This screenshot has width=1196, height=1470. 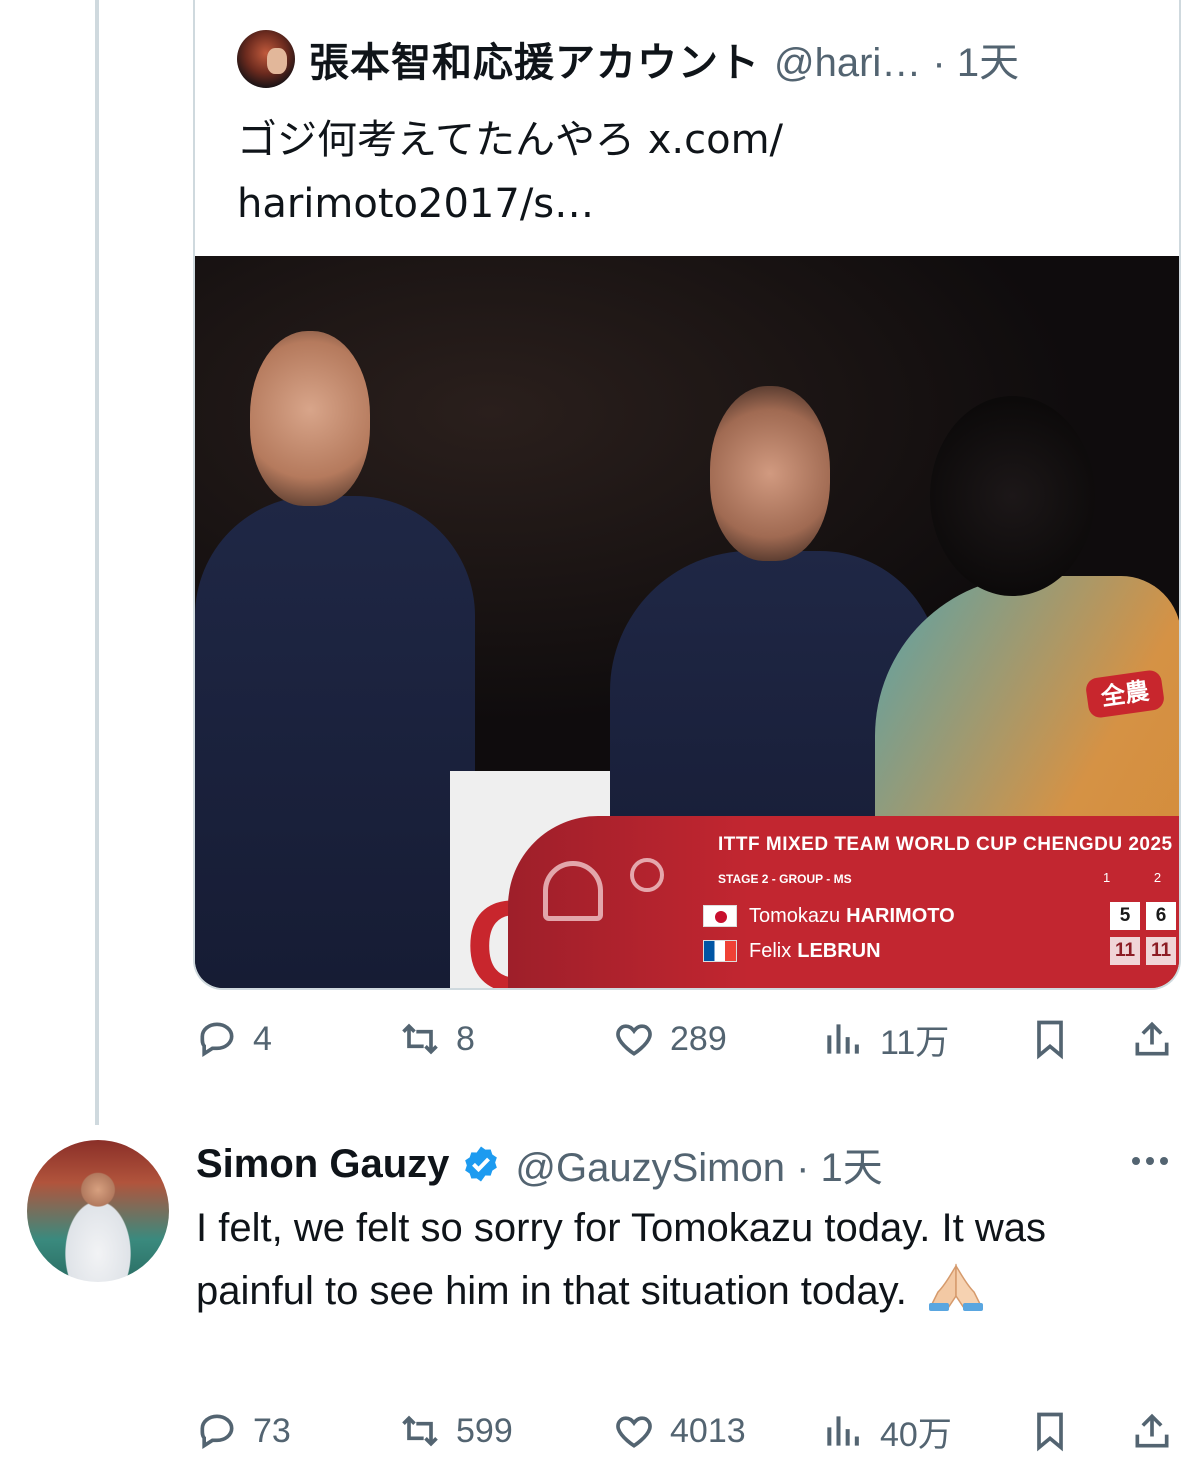 What do you see at coordinates (698, 1164) in the screenshot?
I see `reply-author-handle-time: @GauzySimon · 1天` at bounding box center [698, 1164].